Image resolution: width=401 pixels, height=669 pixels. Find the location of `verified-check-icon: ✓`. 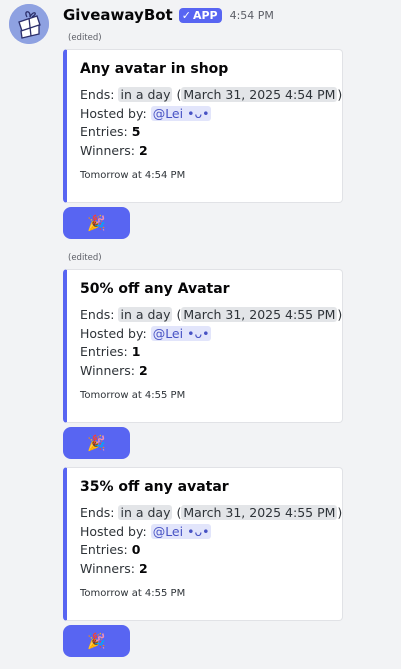

verified-check-icon: ✓ is located at coordinates (186, 15).